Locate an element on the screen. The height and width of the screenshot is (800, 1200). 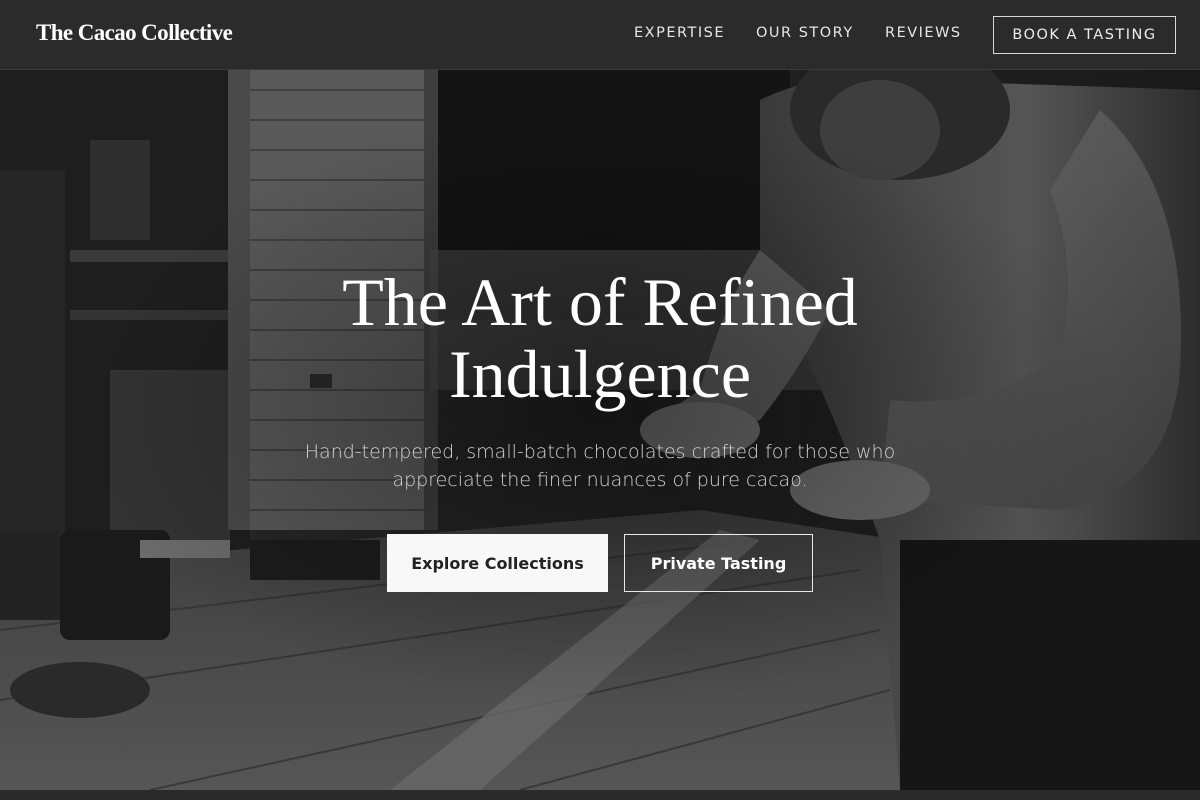
hero-title-line-1: The Art of Refined is located at coordinates (600, 302).